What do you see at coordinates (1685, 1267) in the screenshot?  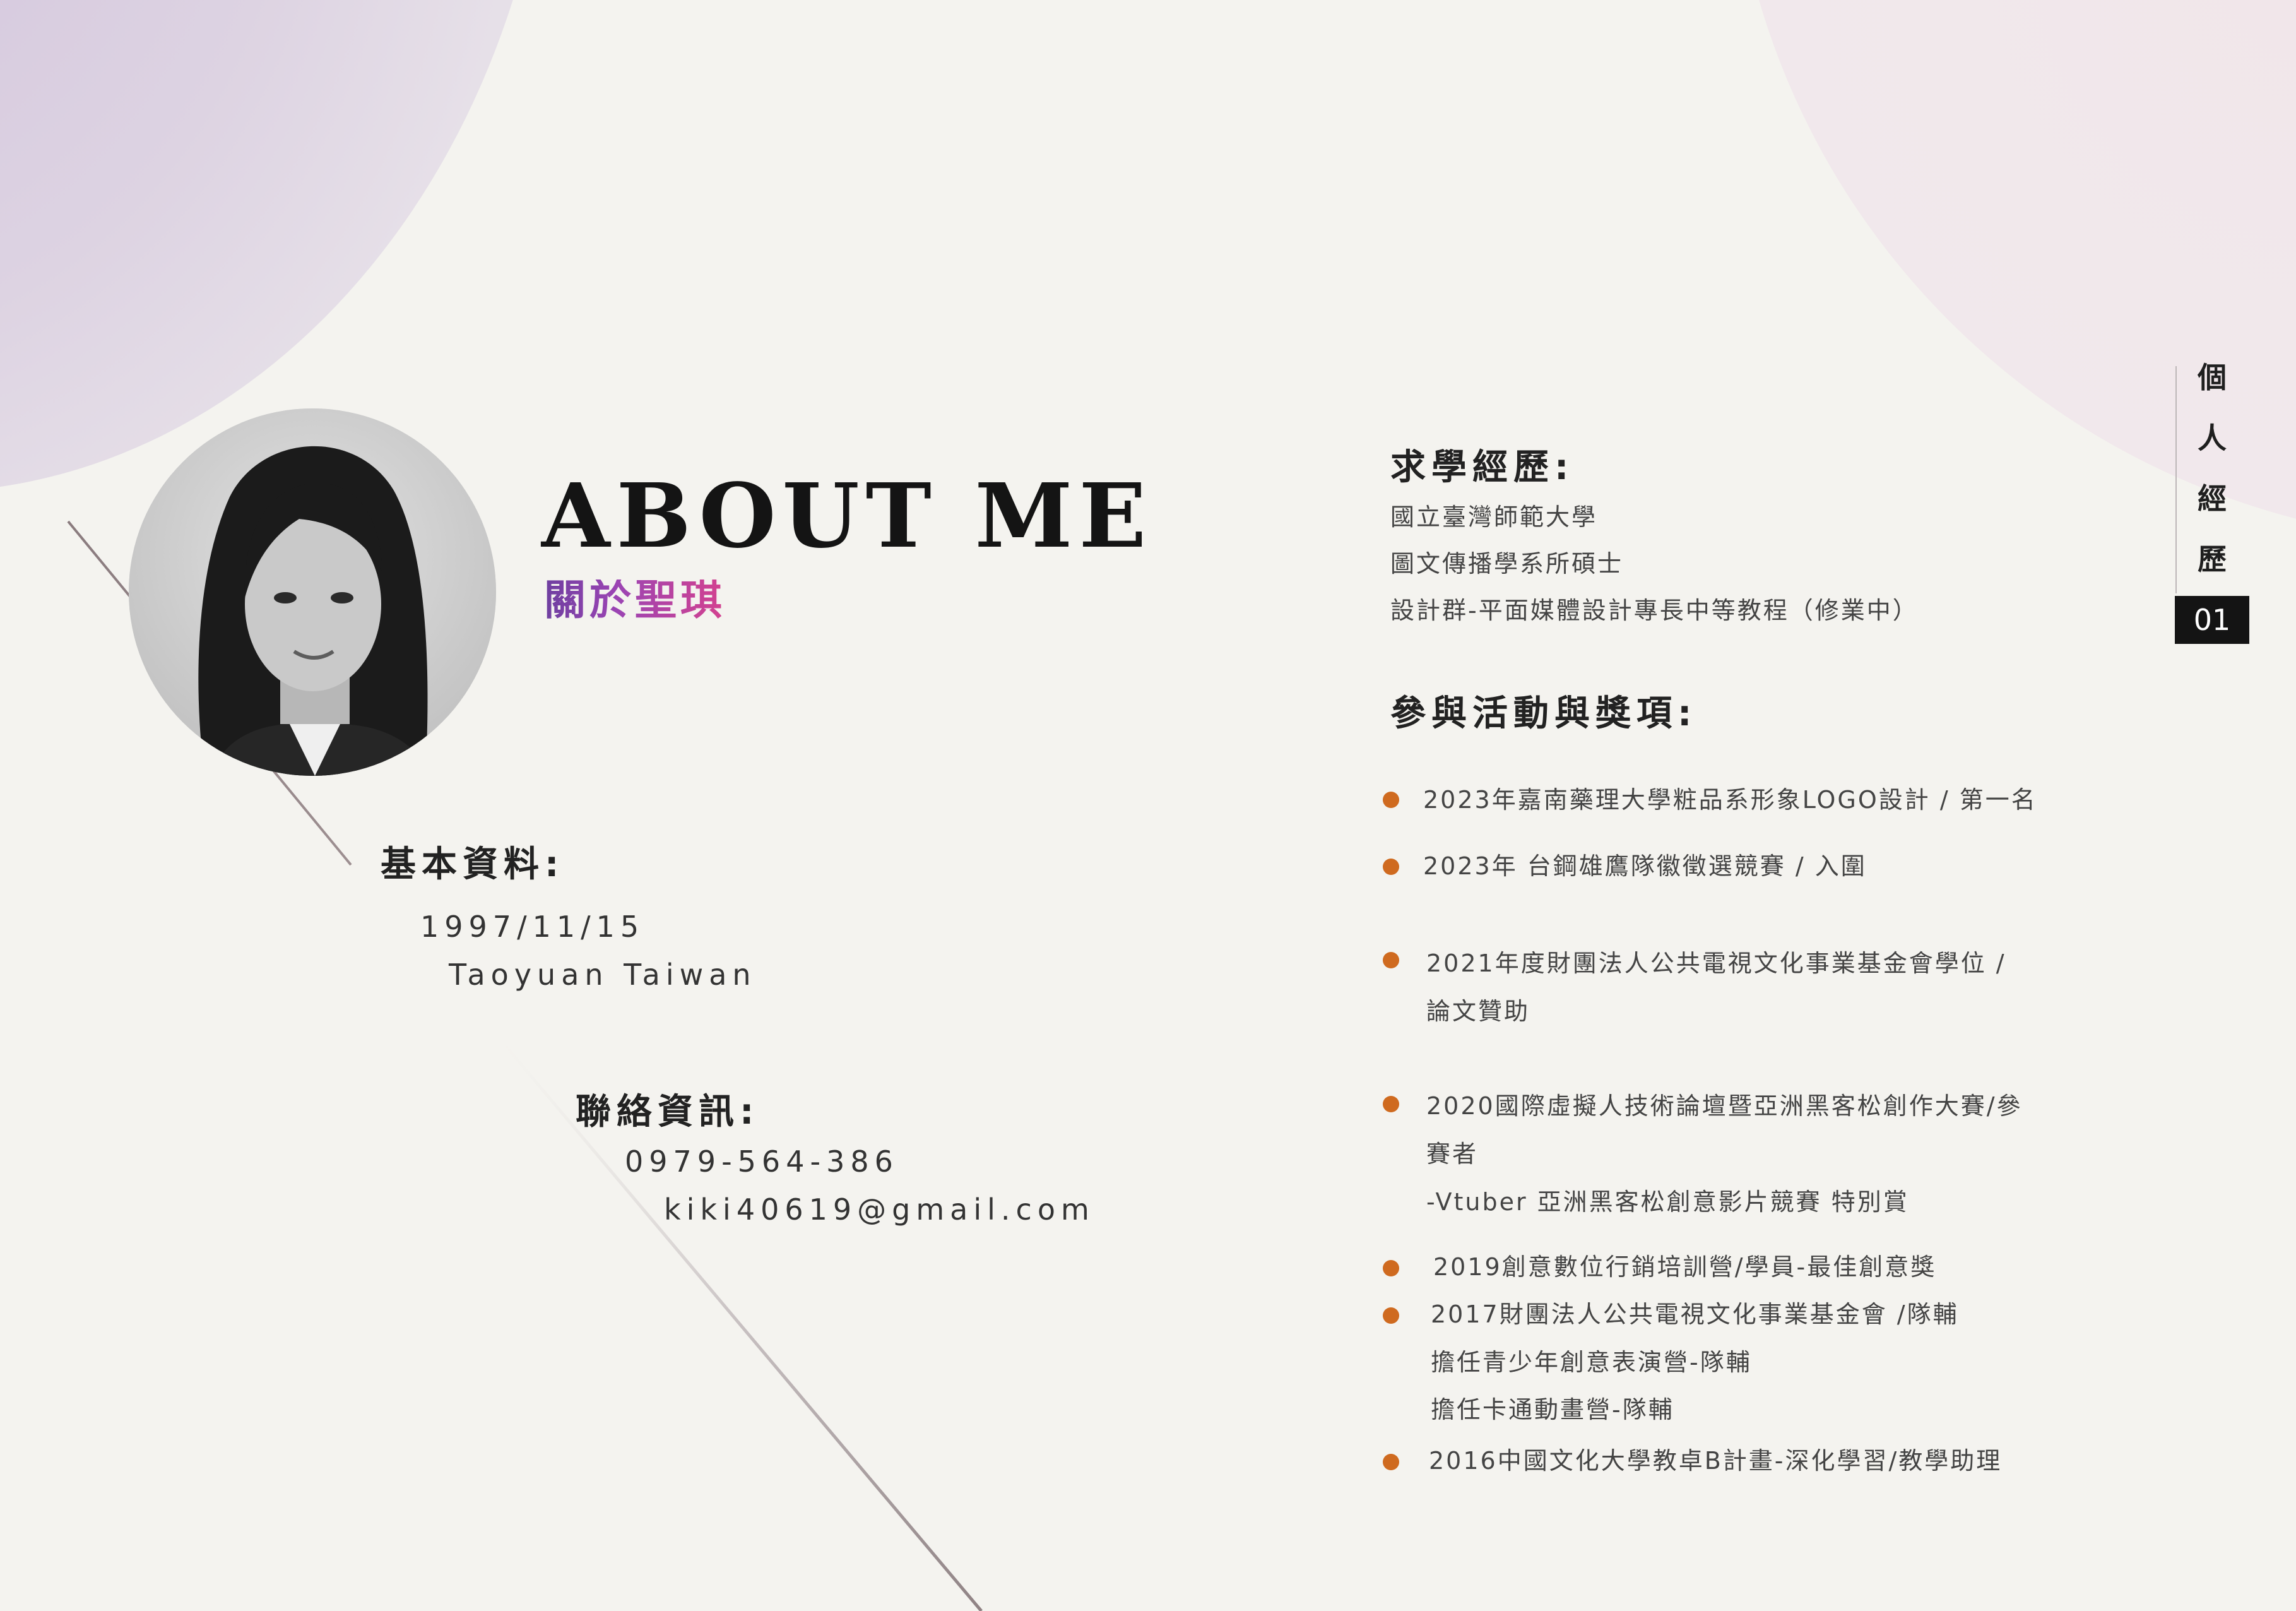 I see `award-item-text: 2019創意數位行銷培訓營/學員-最佳創意獎` at bounding box center [1685, 1267].